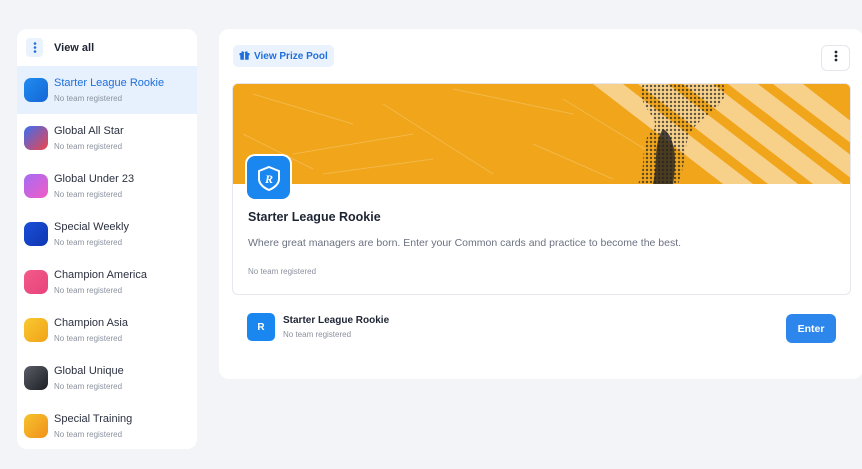 The height and width of the screenshot is (469, 862). I want to click on league-item-name: Champion Asia, so click(91, 322).